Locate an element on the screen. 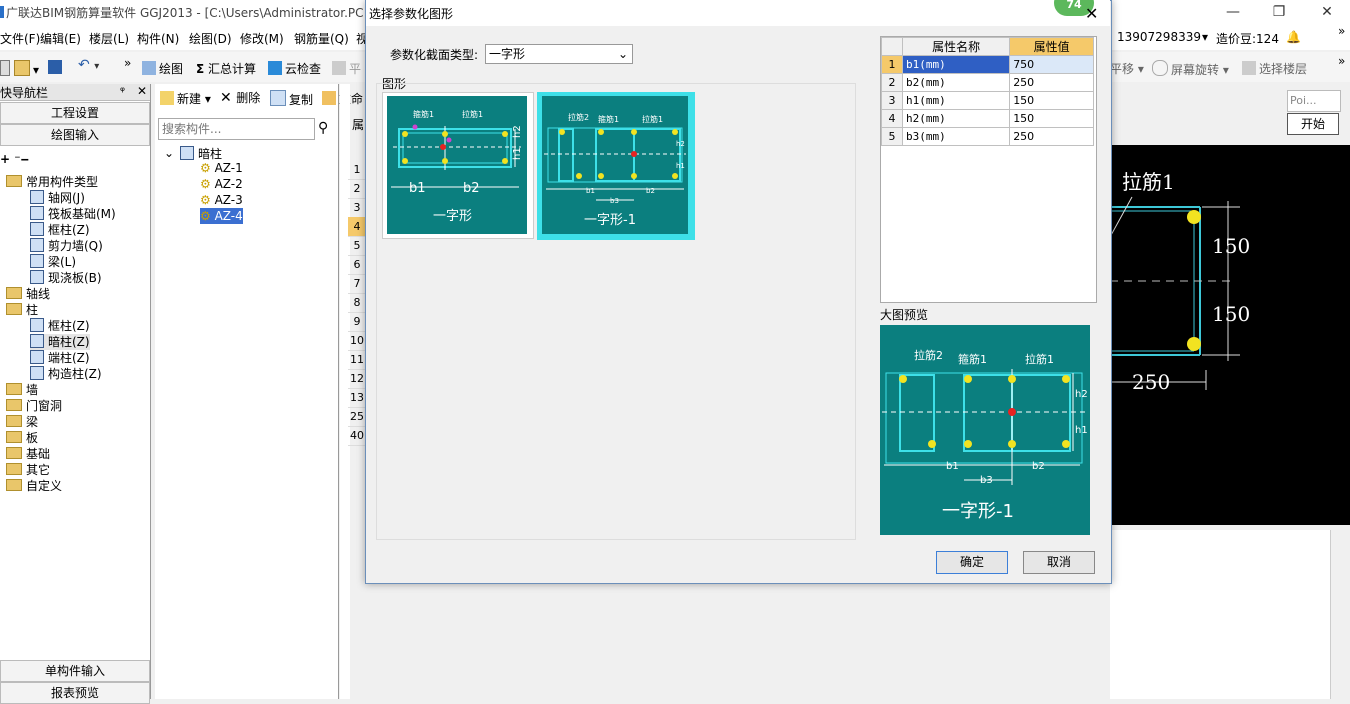 The width and height of the screenshot is (1350, 704). project-settings-button: 工程设置 is located at coordinates (75, 113).